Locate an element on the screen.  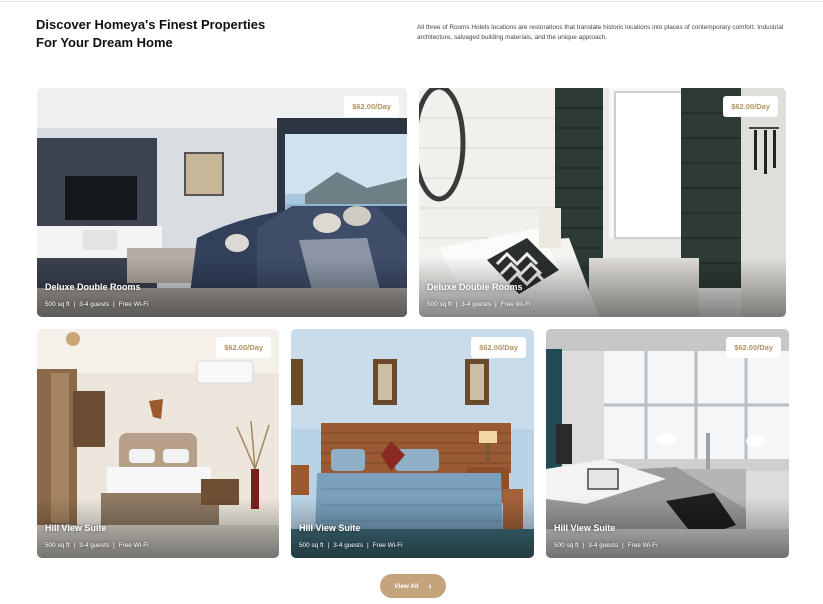
chevron-right-icon: › is located at coordinates (430, 585).